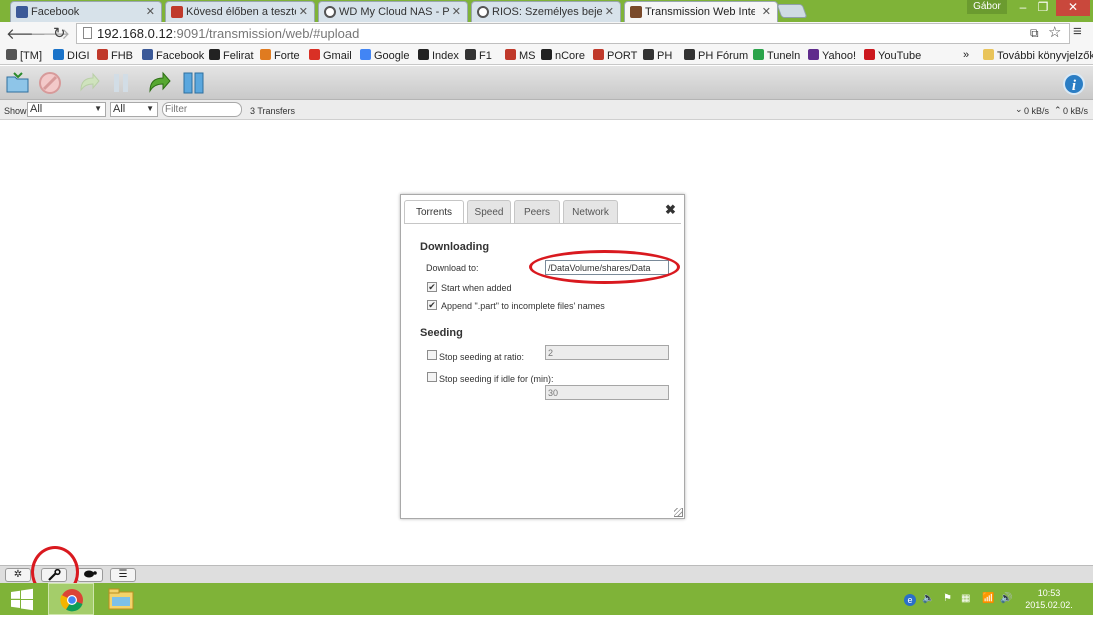 This screenshot has height=621, width=1093. Describe the element at coordinates (22, 599) in the screenshot. I see `windows-start-icon` at that location.